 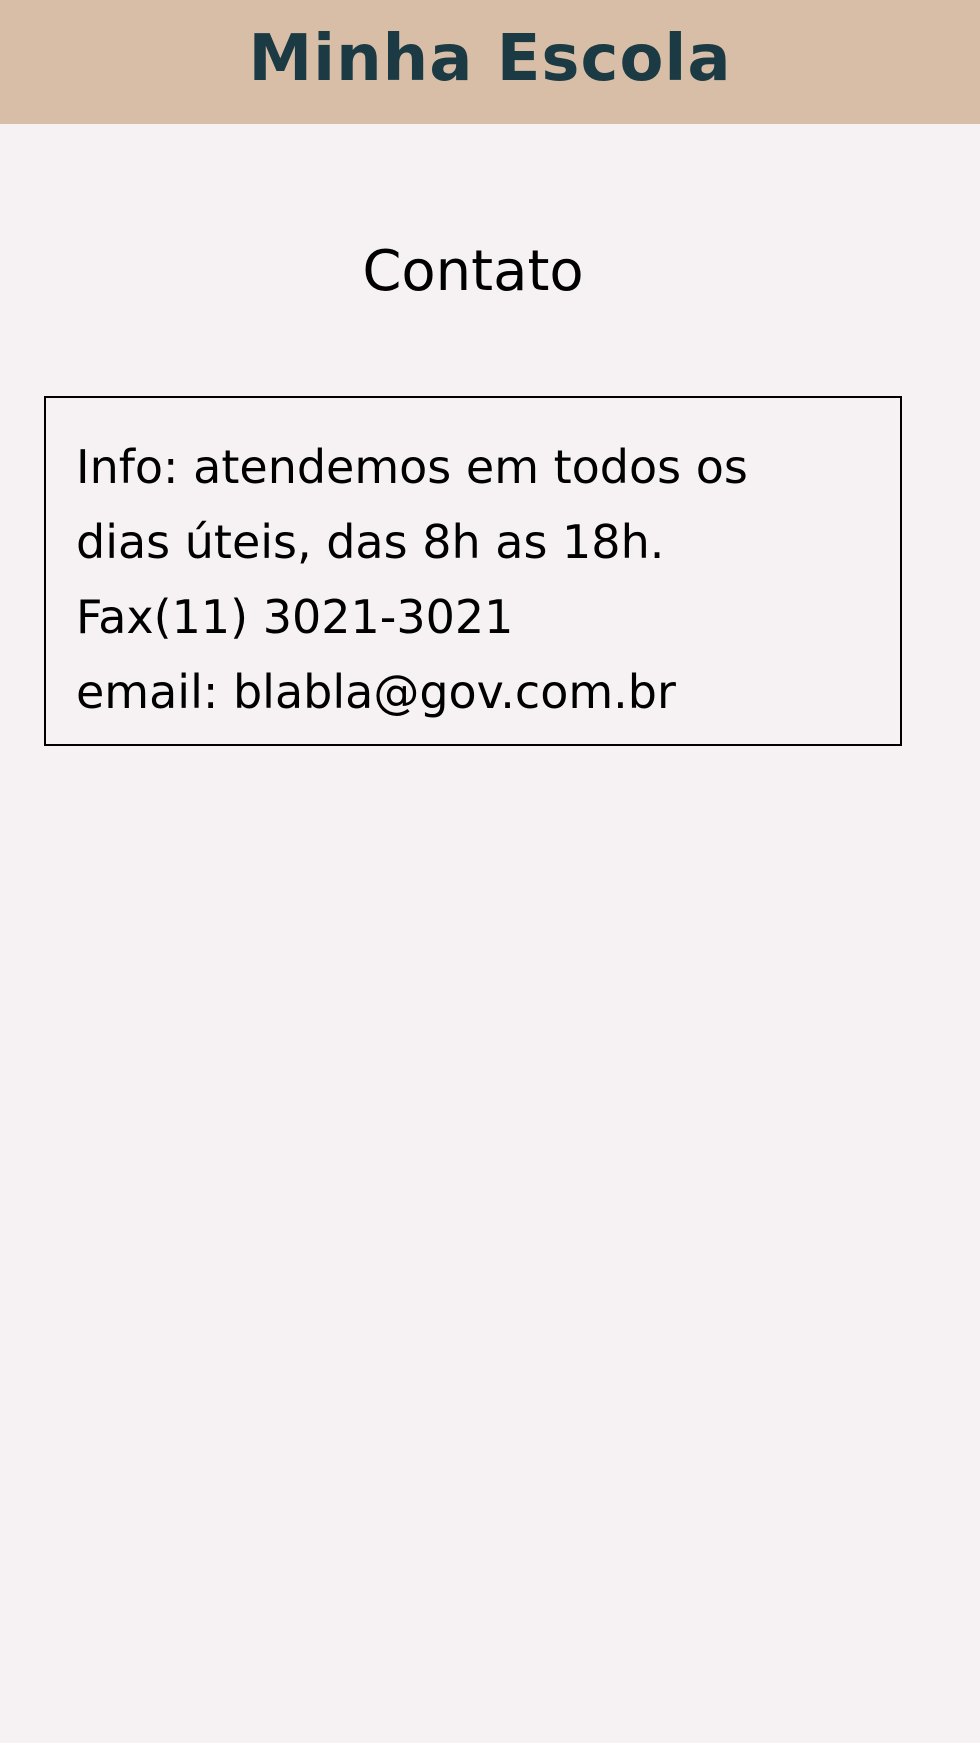 What do you see at coordinates (370, 542) in the screenshot?
I see `contact-info-line-2: dias úteis, das 8h as 18h.` at bounding box center [370, 542].